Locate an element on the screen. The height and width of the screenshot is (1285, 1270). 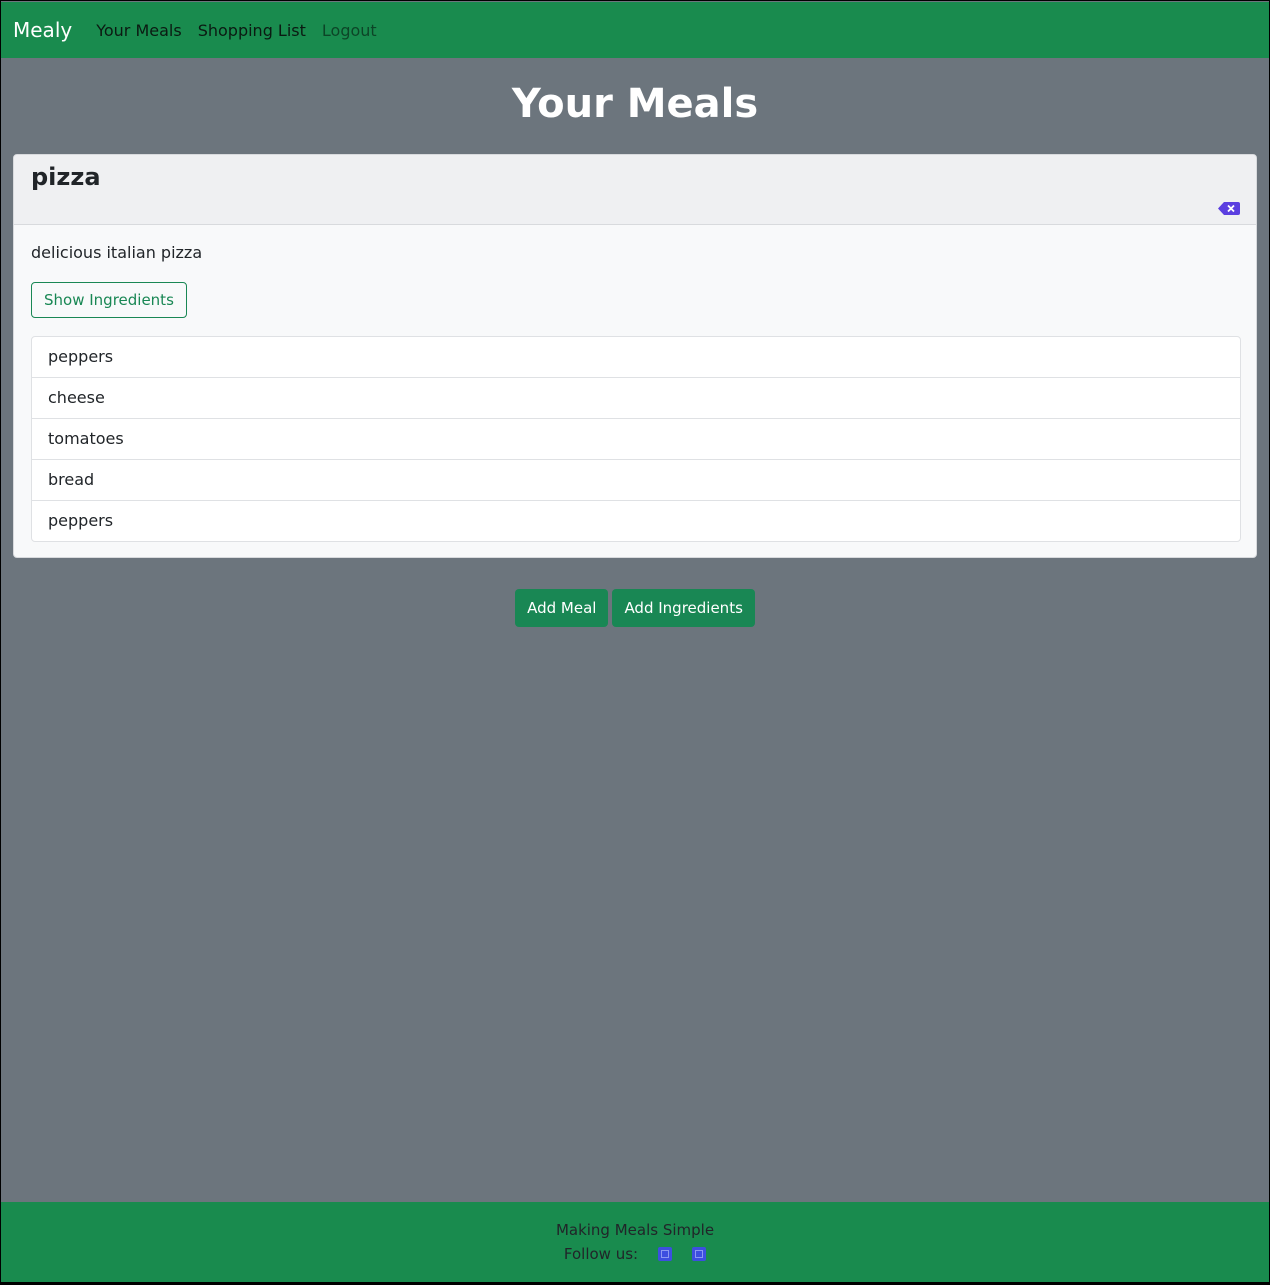
footer: Making Meals Simple Follow us: is located at coordinates (635, 1242).